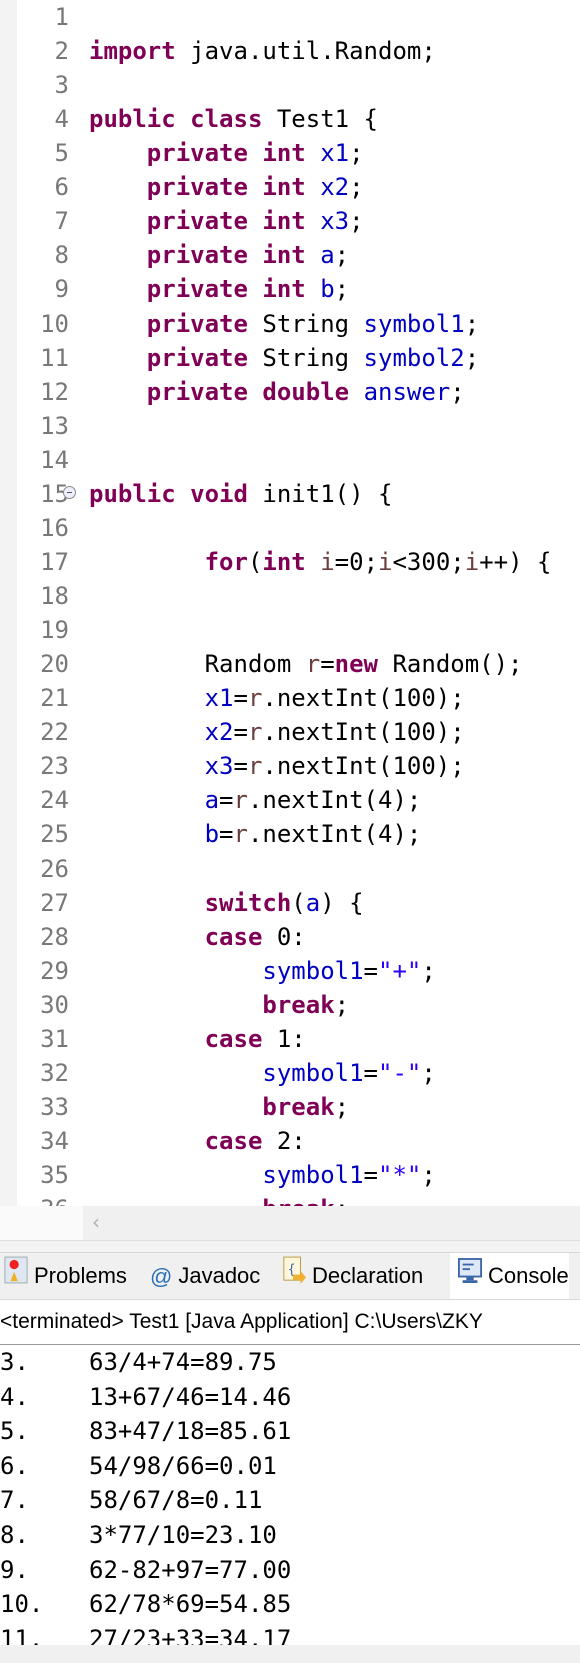  I want to click on code-line: 21 x1=r.nextInt(100);, so click(290, 698).